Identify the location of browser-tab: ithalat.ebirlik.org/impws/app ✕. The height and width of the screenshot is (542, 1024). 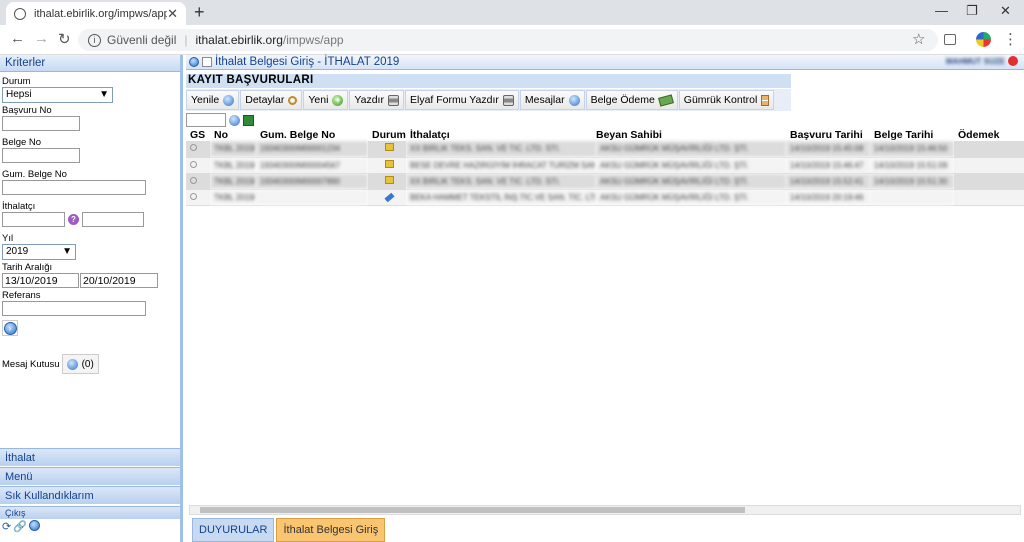
(96, 13).